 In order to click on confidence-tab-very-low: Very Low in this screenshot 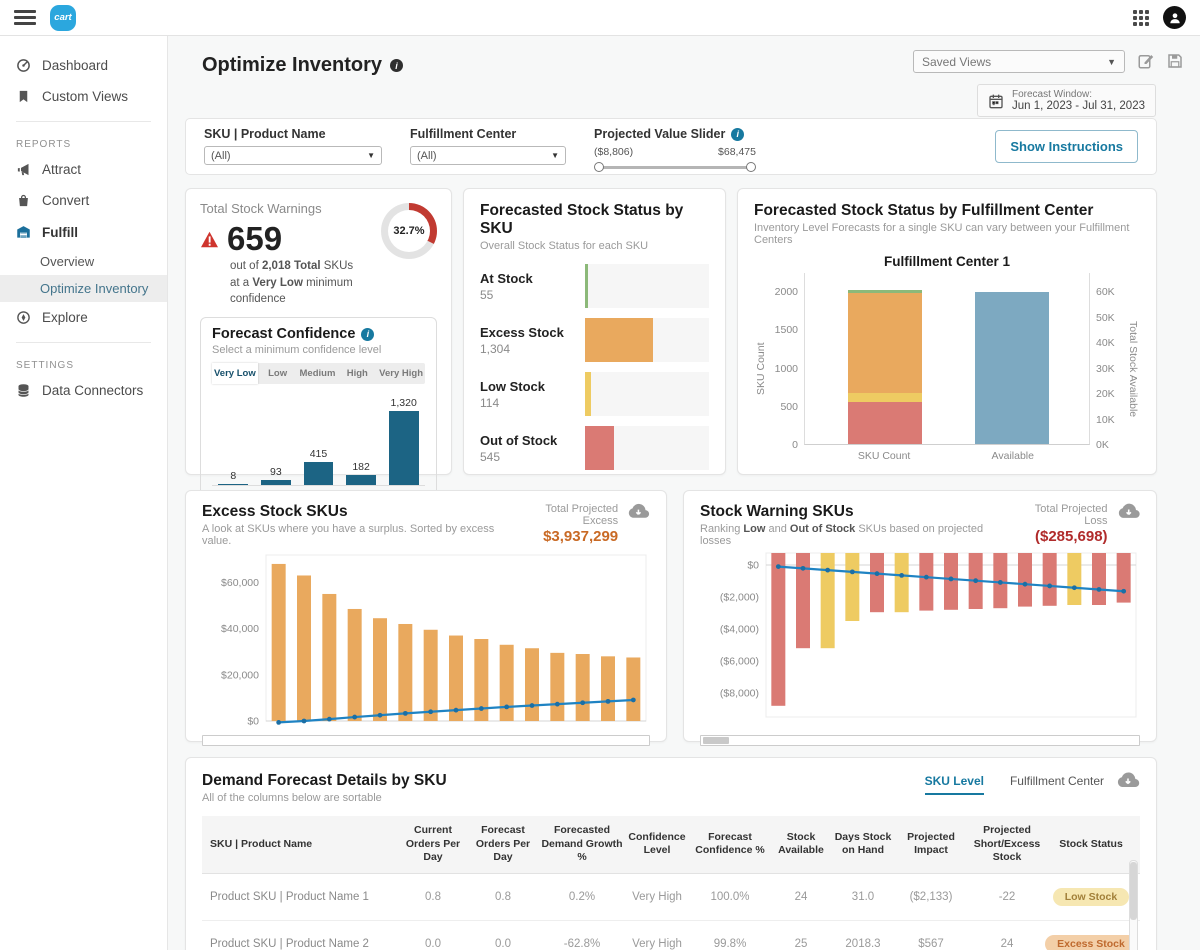, I will do `click(235, 374)`.